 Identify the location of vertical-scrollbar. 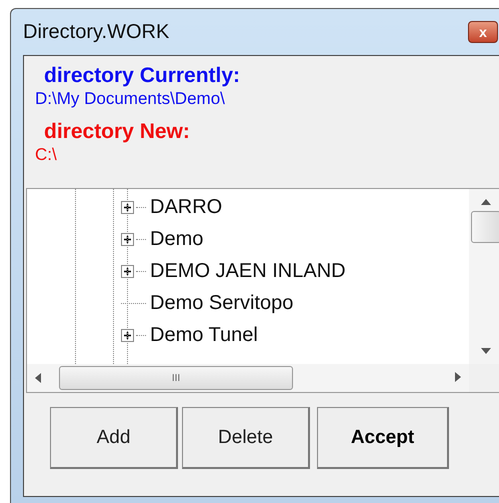
(484, 276).